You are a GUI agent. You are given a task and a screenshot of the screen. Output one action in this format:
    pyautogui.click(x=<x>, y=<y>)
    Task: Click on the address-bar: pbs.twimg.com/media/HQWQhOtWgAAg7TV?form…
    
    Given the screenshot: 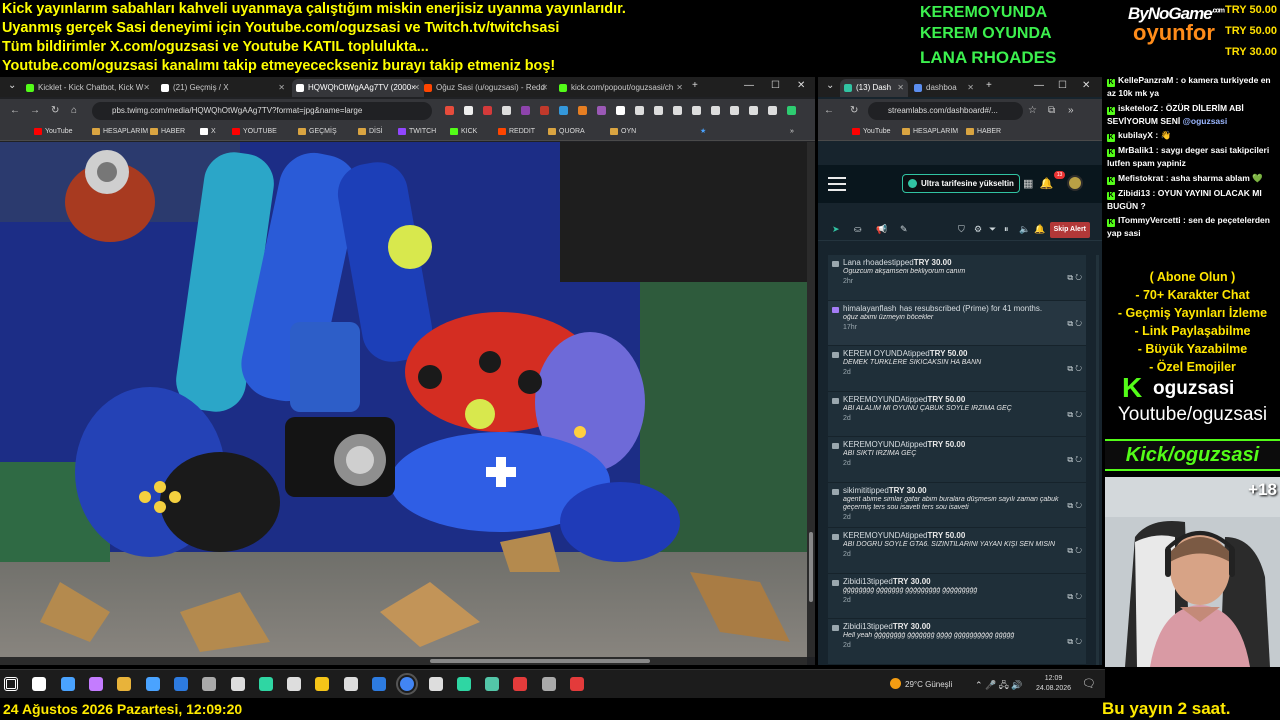 What is the action you would take?
    pyautogui.click(x=262, y=111)
    